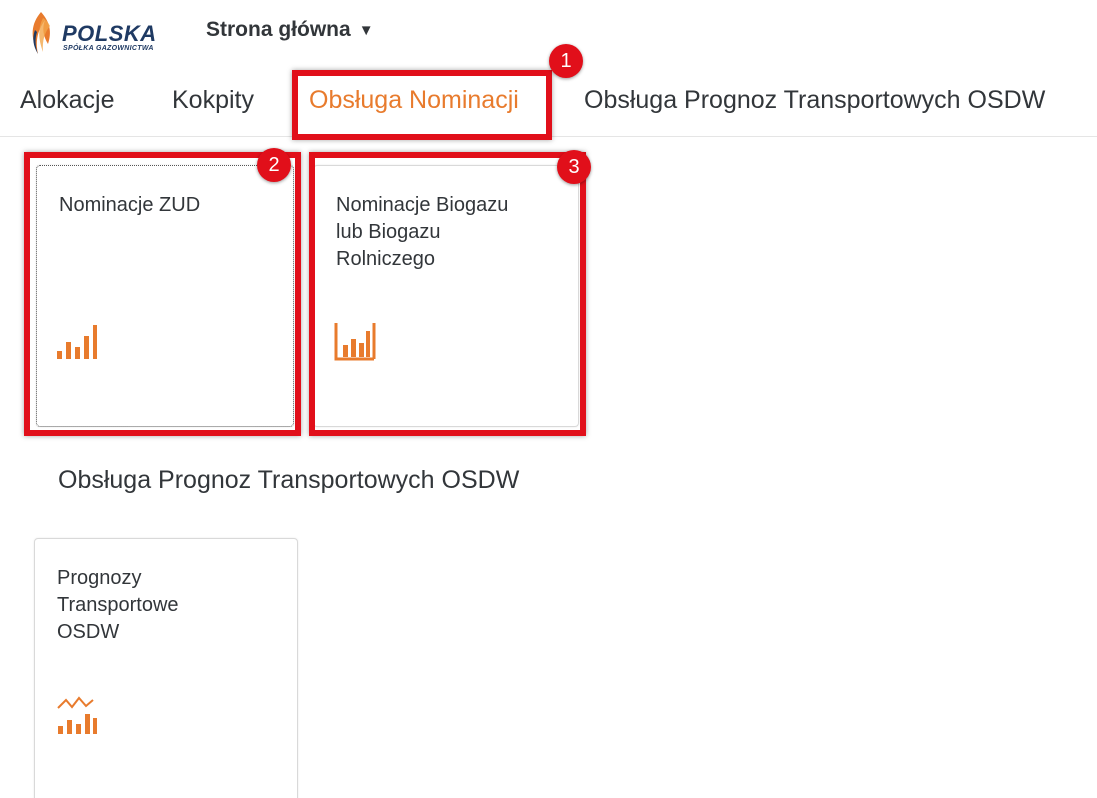 The width and height of the screenshot is (1097, 798). What do you see at coordinates (166, 668) in the screenshot?
I see `tile-prognozy-transportowe: Prognozy Transportowe OSDW` at bounding box center [166, 668].